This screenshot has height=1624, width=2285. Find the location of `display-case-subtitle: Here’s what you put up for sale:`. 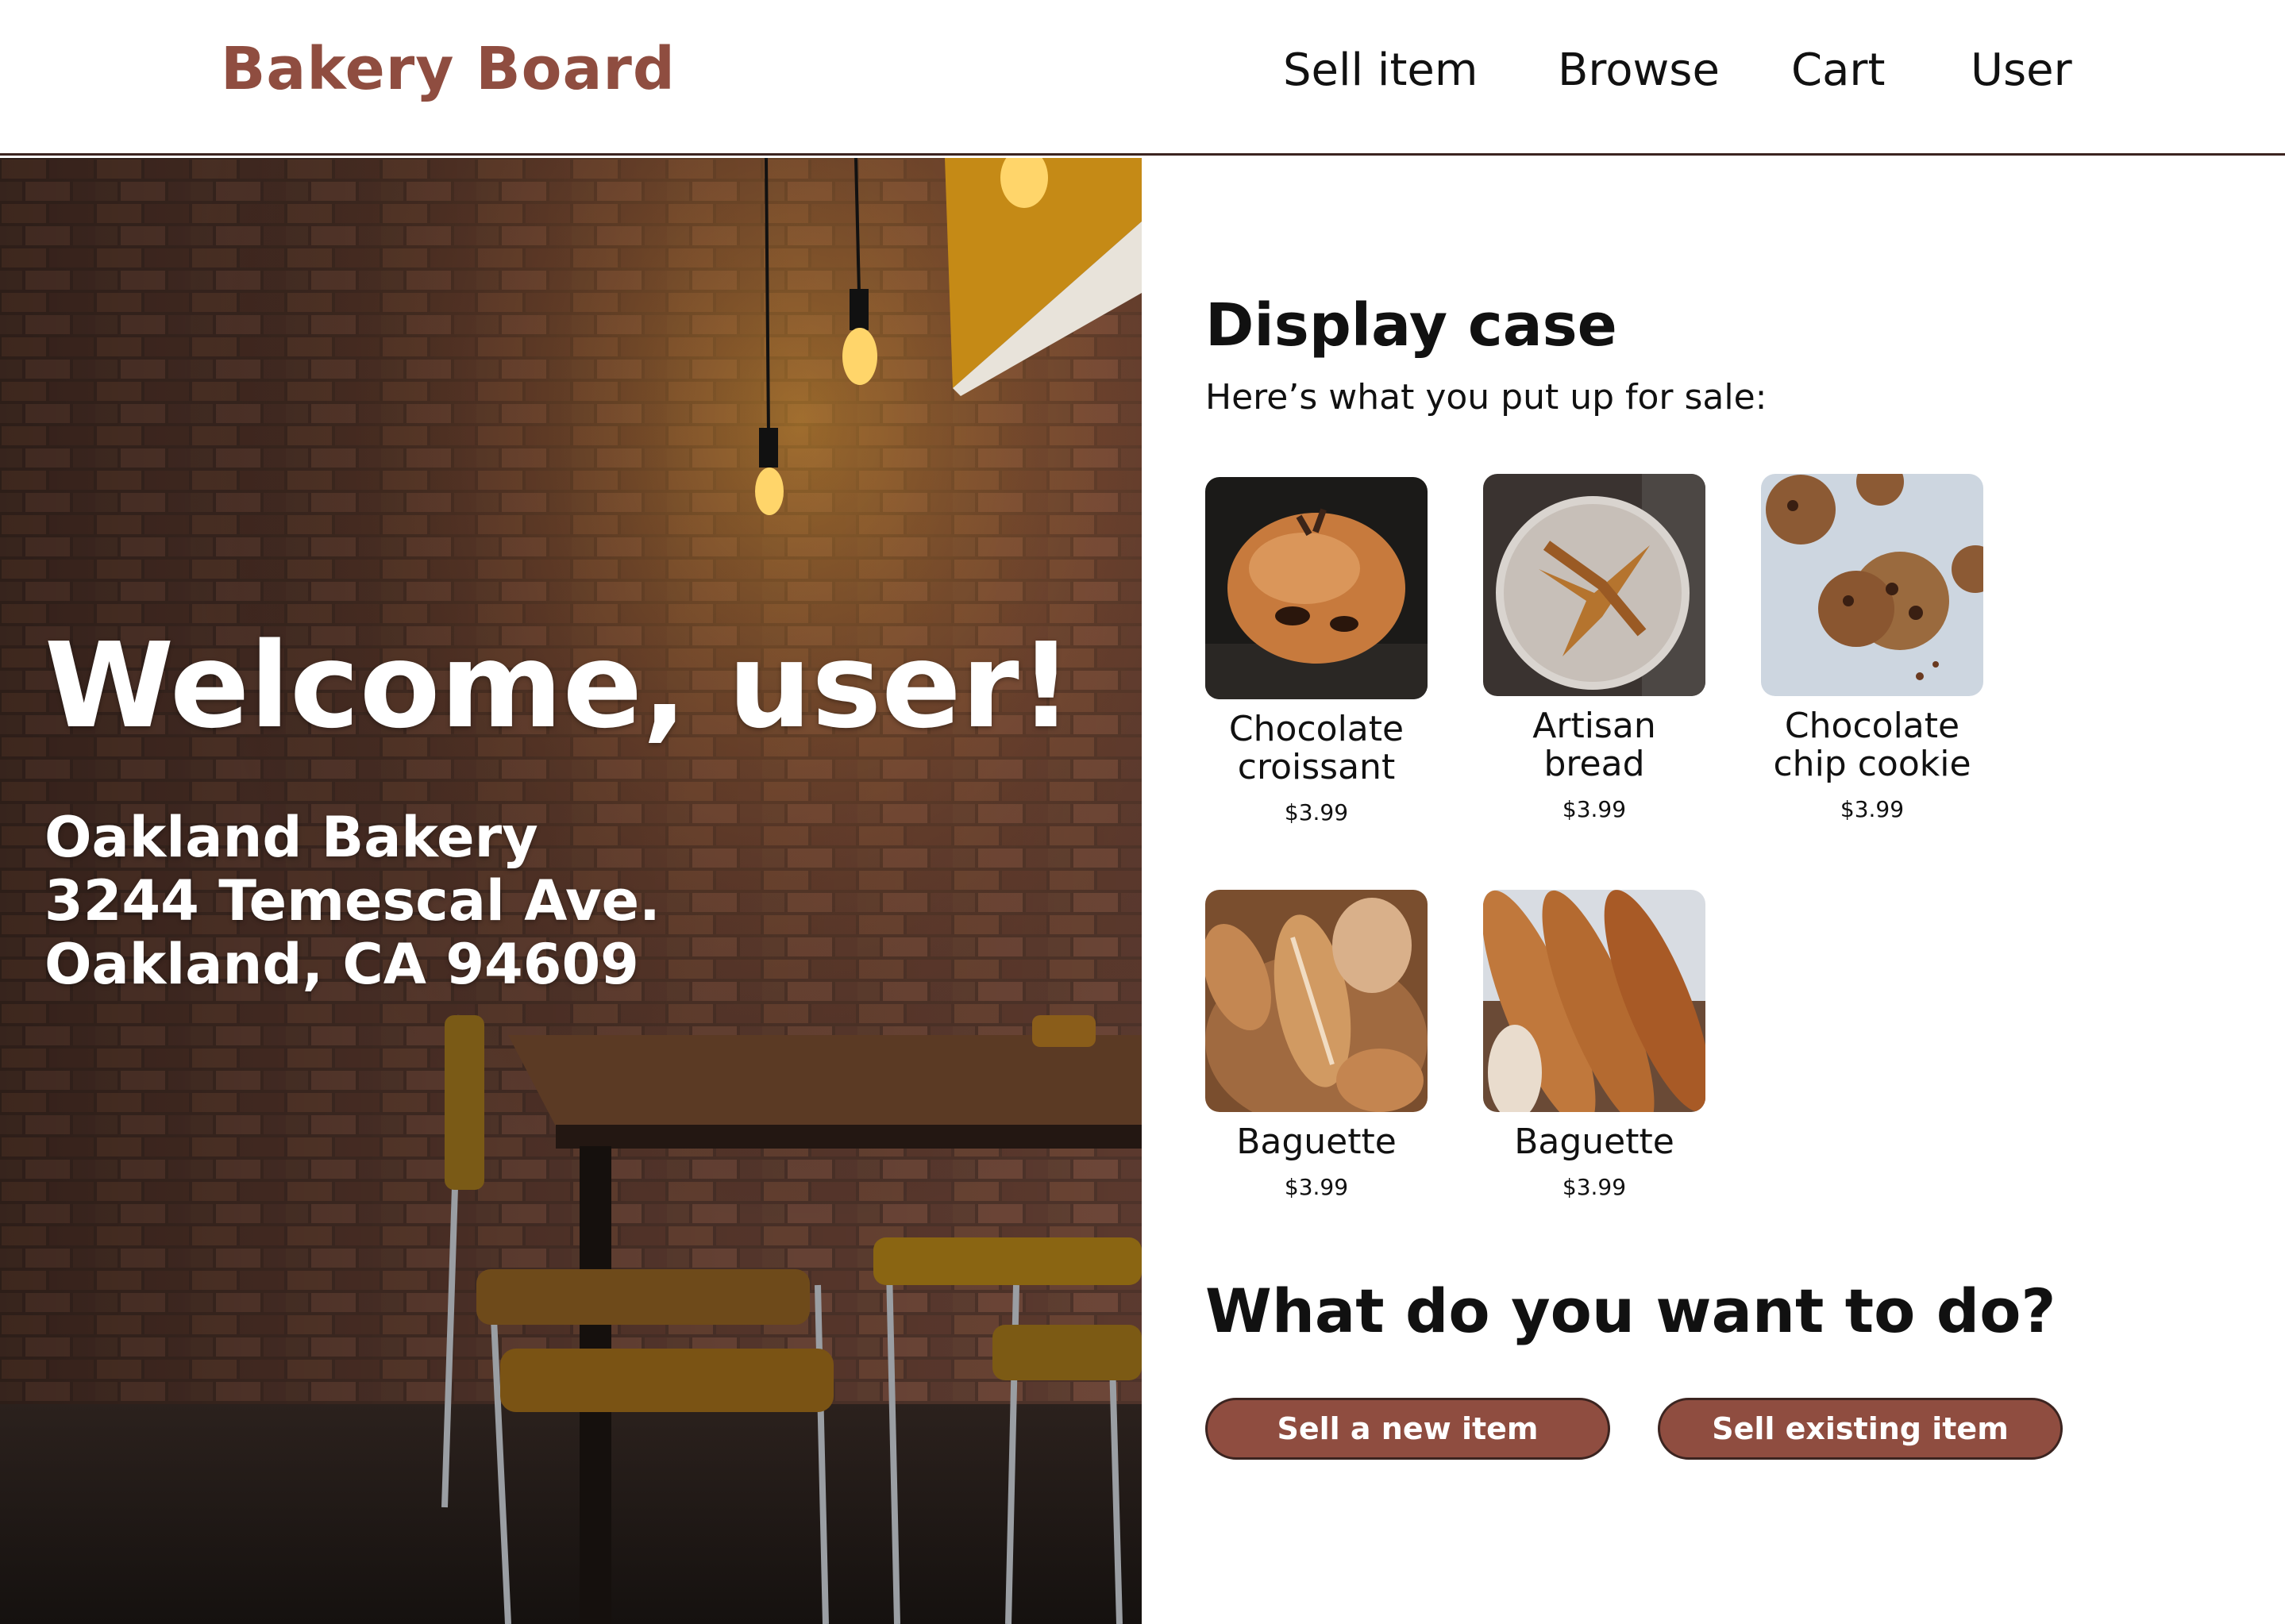

display-case-subtitle: Here’s what you put up for sale: is located at coordinates (1486, 397).